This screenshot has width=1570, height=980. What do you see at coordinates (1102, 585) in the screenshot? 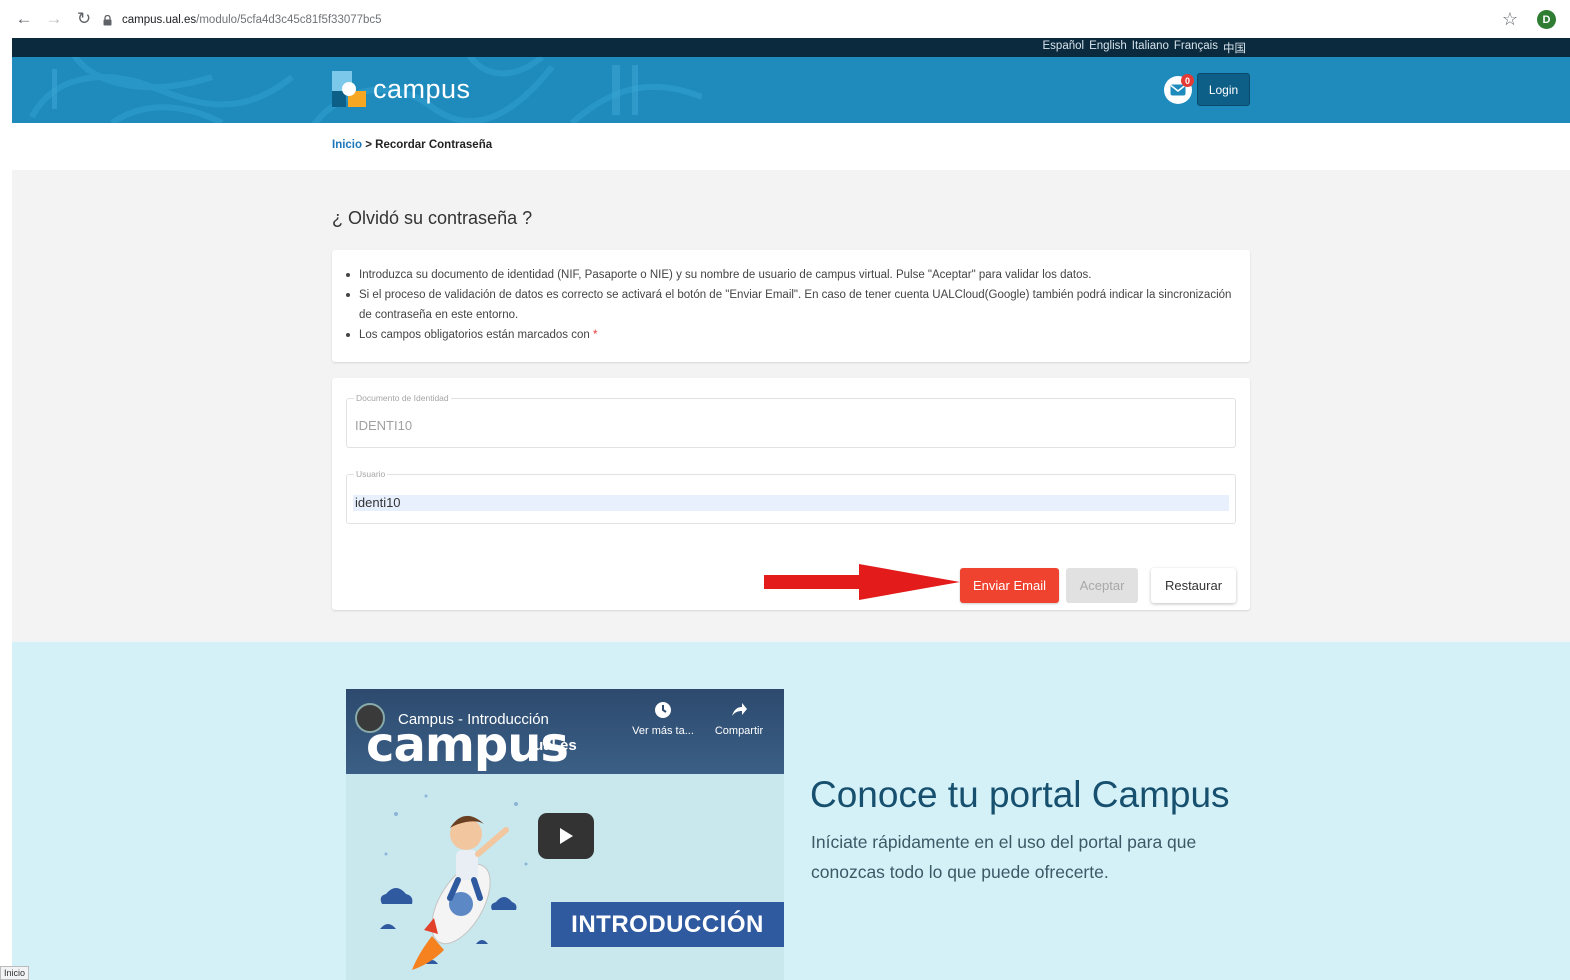
I see `accept-button: Aceptar` at bounding box center [1102, 585].